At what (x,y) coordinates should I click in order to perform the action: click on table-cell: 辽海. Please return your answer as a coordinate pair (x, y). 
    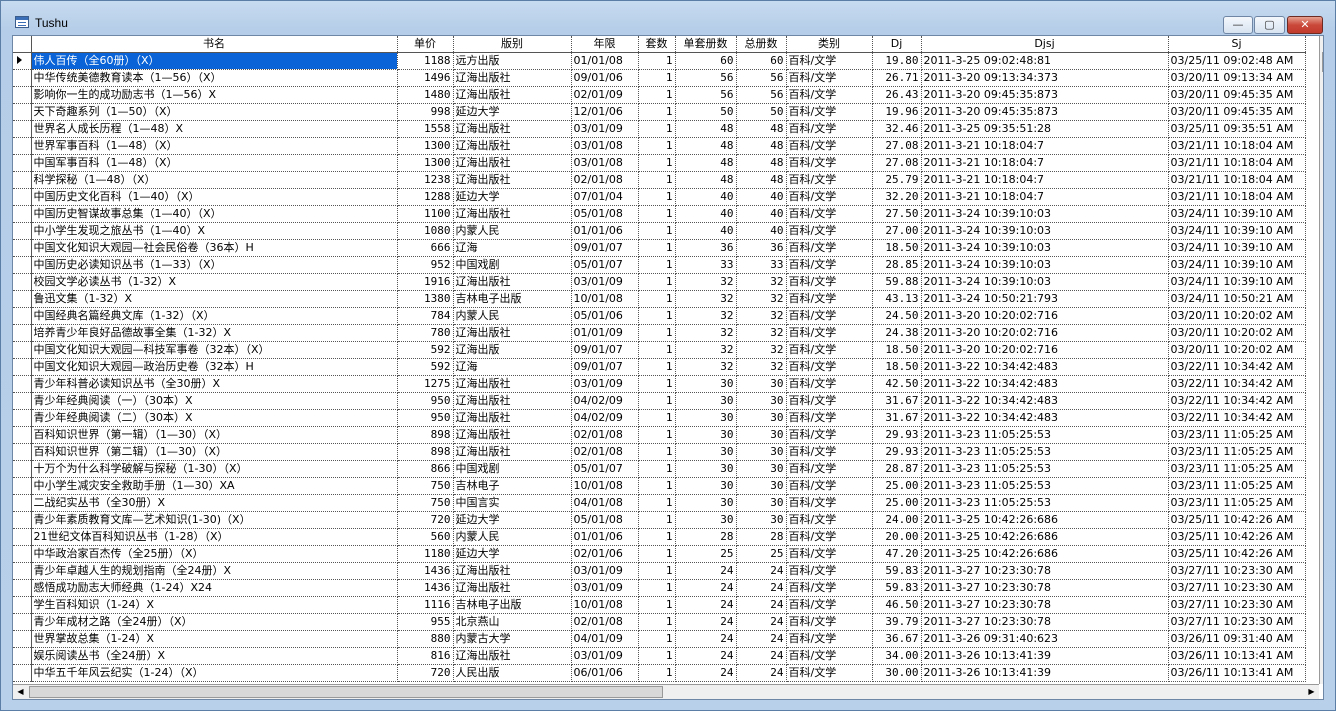
    Looking at the image, I should click on (512, 367).